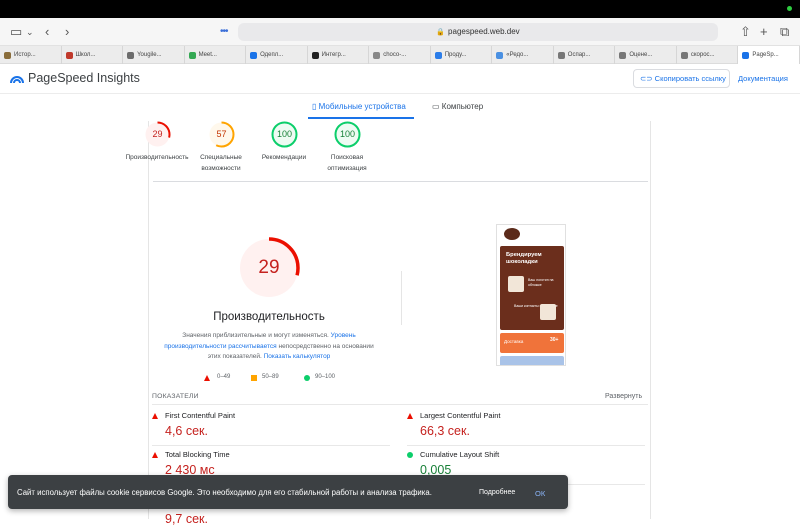  Describe the element at coordinates (347, 168) in the screenshot. I see `gauge-label-line: оптимизация` at that location.